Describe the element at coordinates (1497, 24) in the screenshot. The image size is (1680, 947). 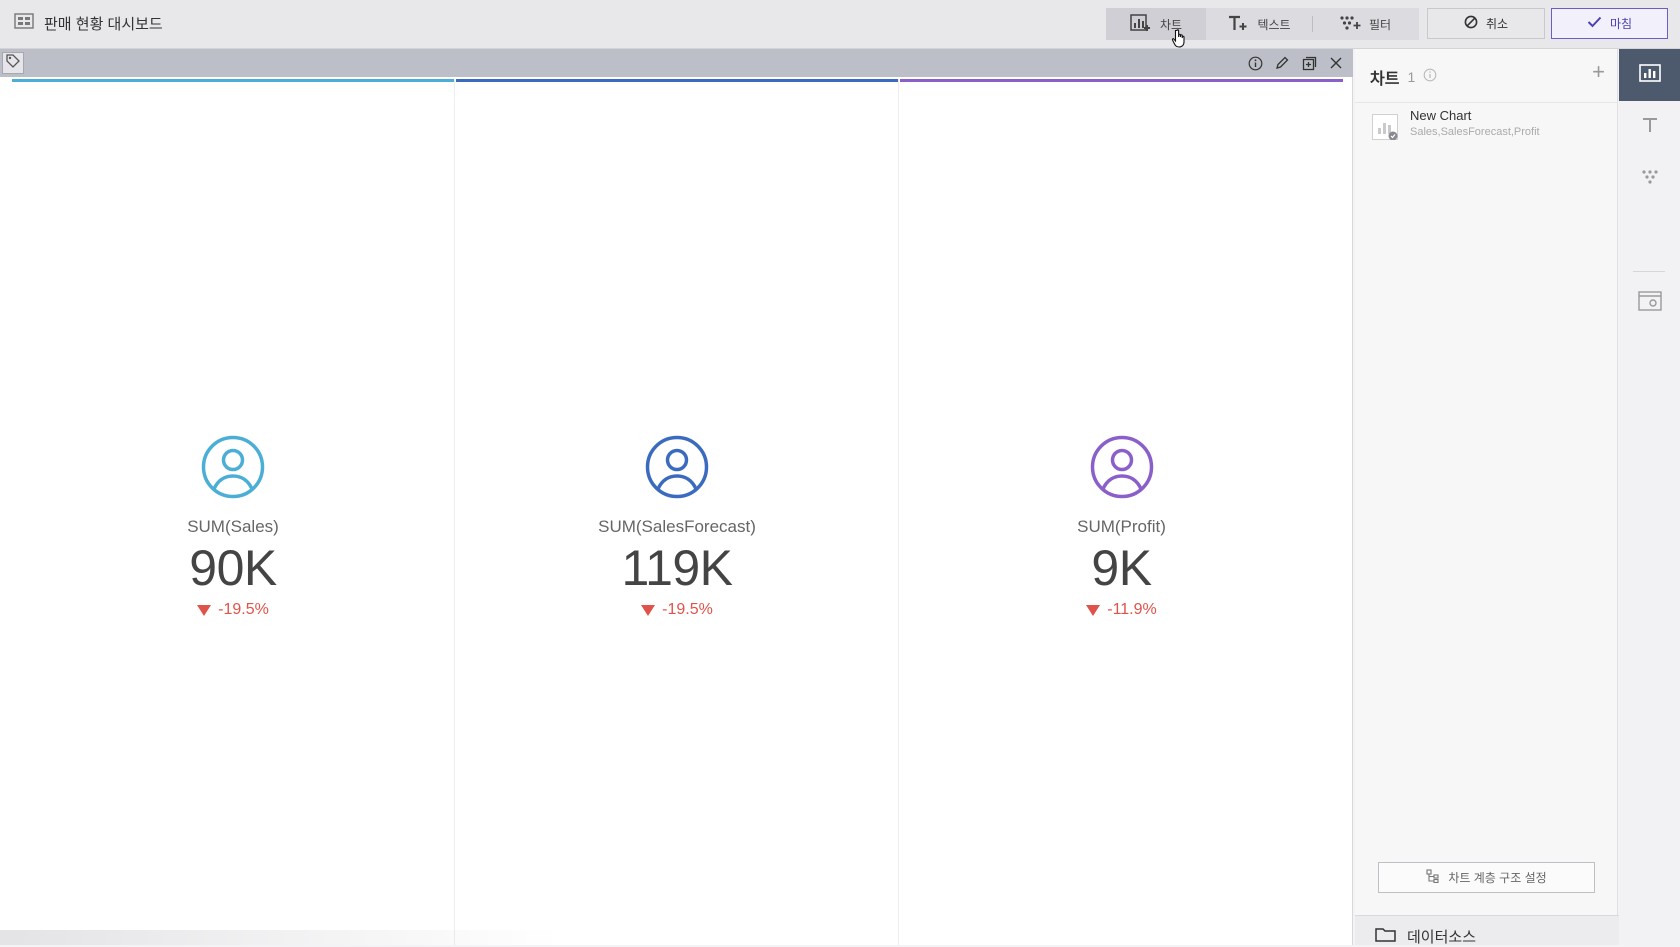
I see `cancel-label: 취소` at that location.